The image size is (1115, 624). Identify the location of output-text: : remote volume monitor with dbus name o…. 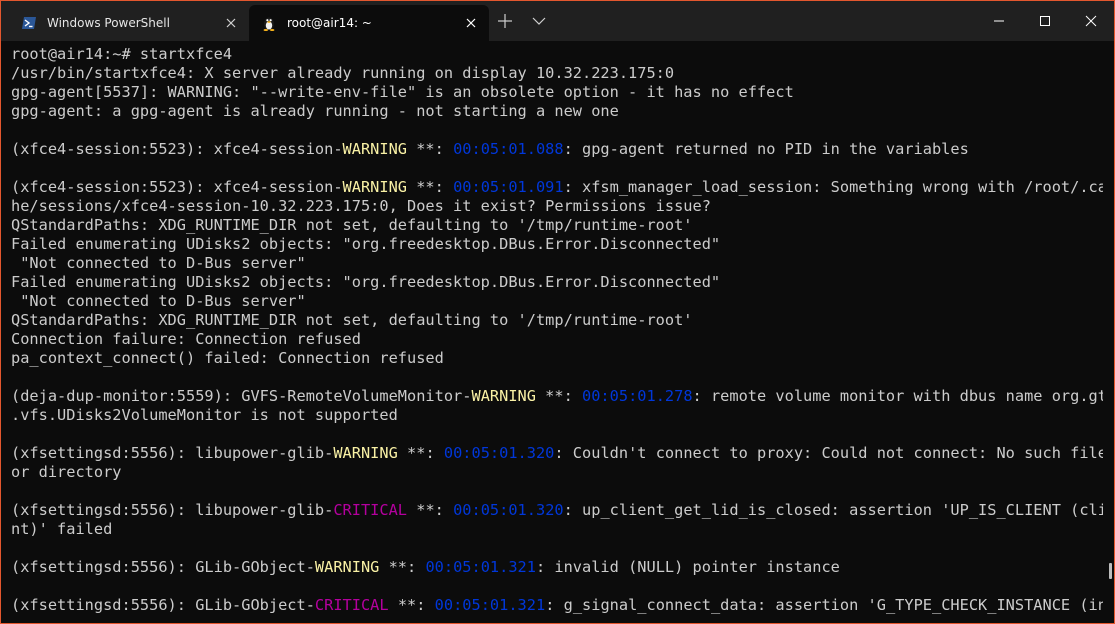
(897, 396).